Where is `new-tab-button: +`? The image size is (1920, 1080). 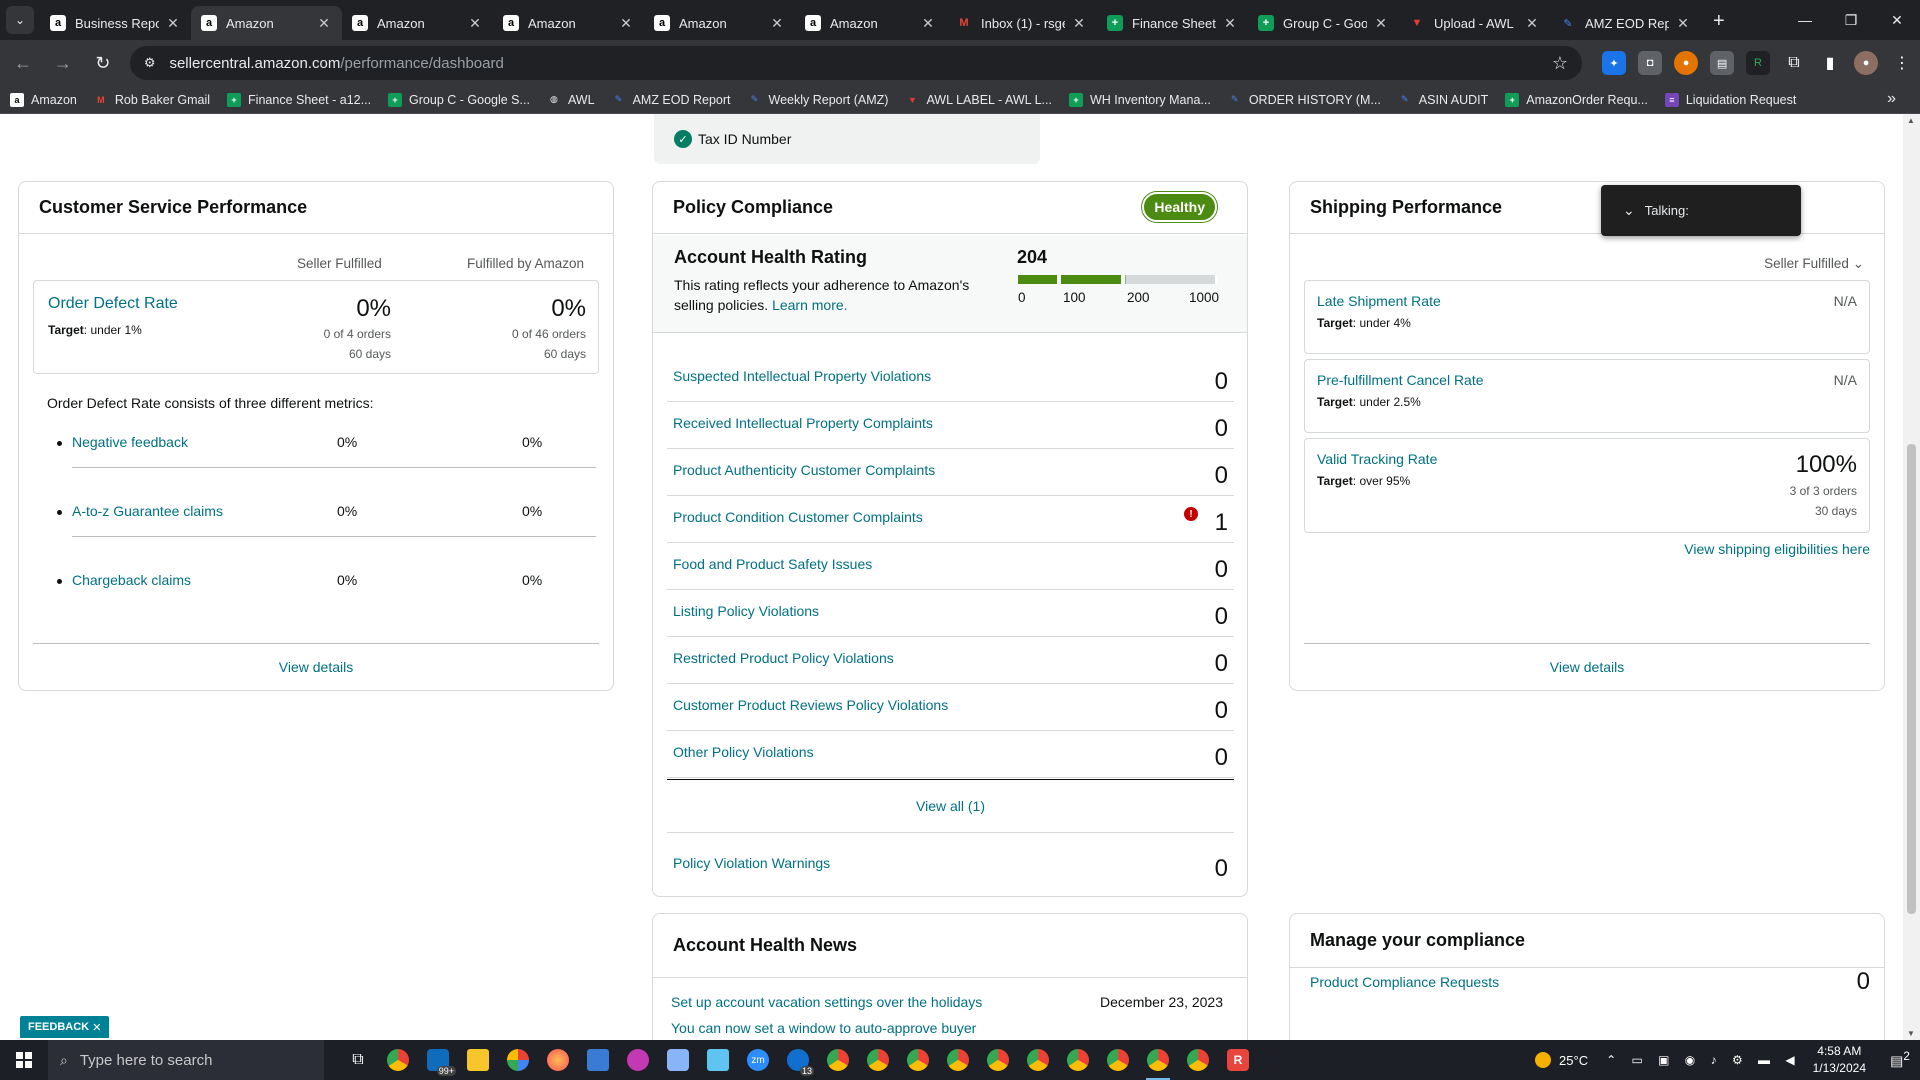
new-tab-button: + is located at coordinates (1719, 21).